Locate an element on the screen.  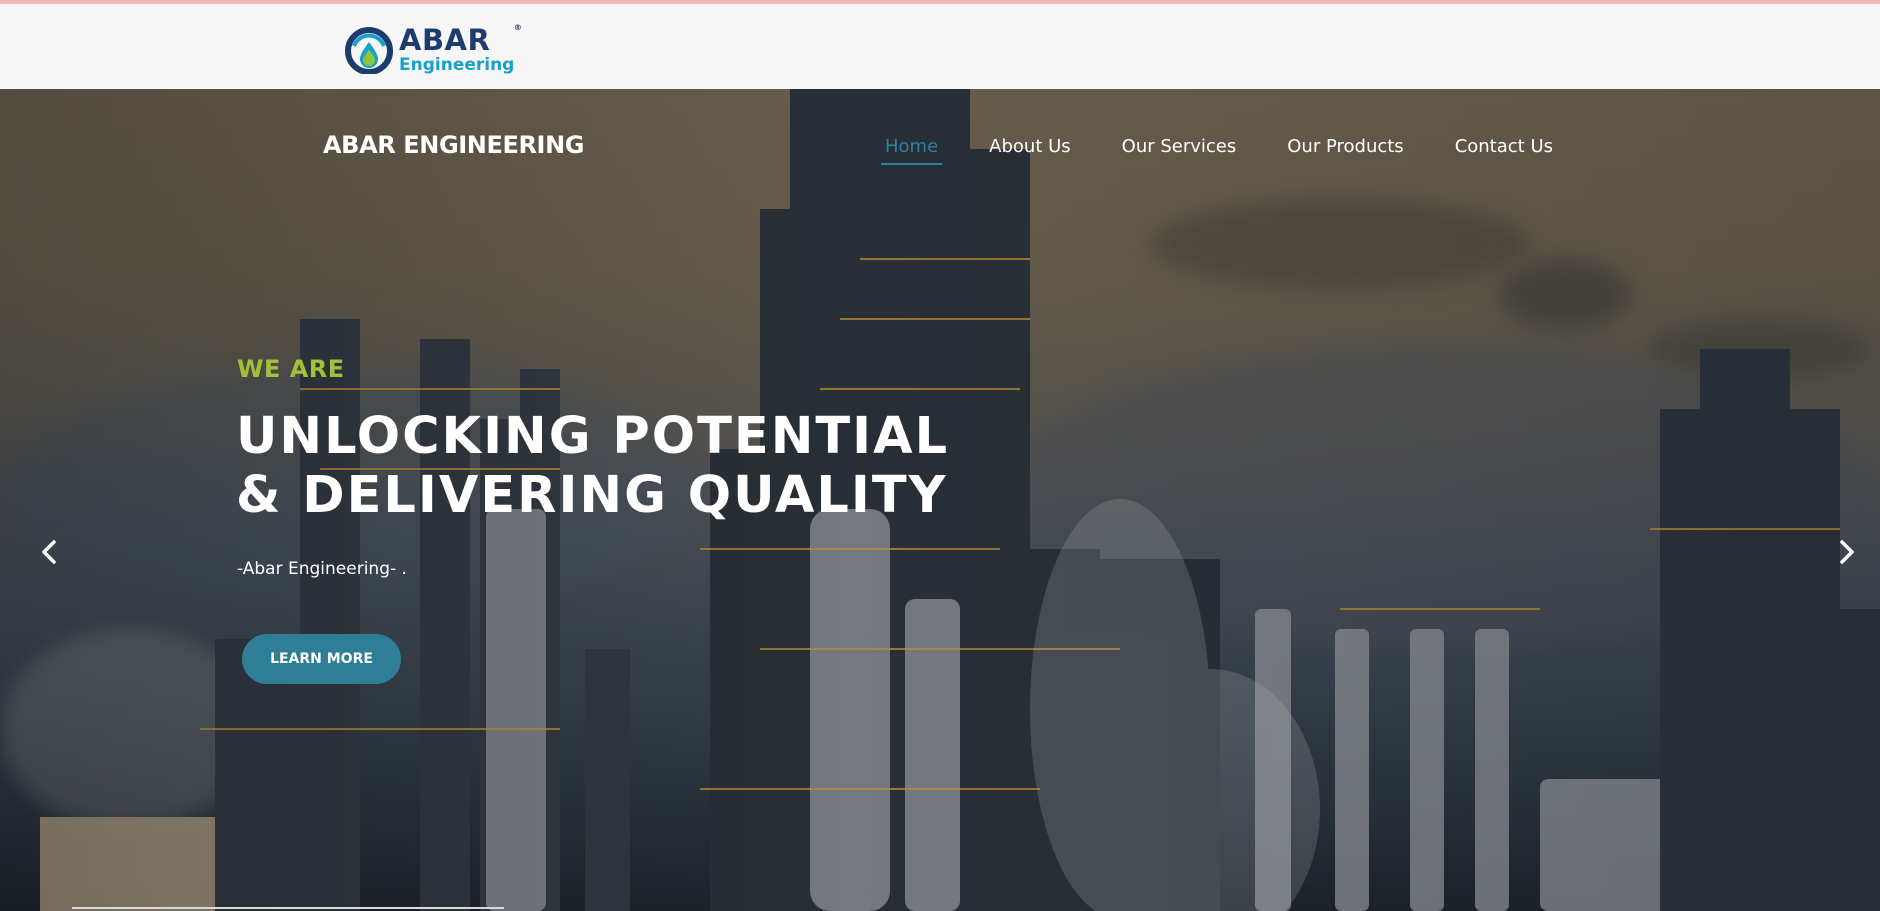
slider-progress-bar is located at coordinates (288, 908).